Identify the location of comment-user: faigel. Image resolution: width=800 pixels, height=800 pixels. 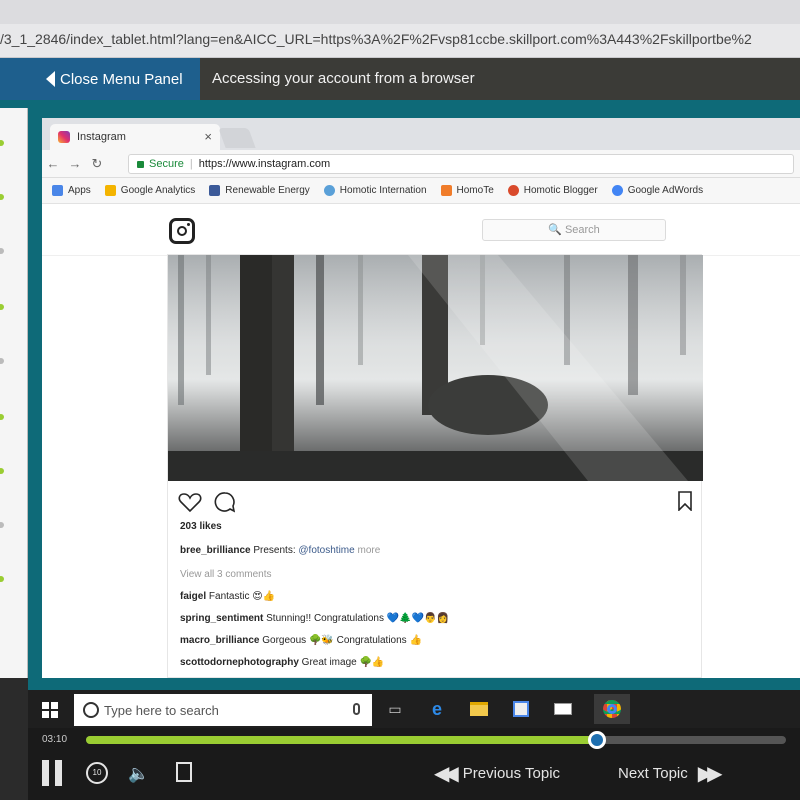
(193, 596).